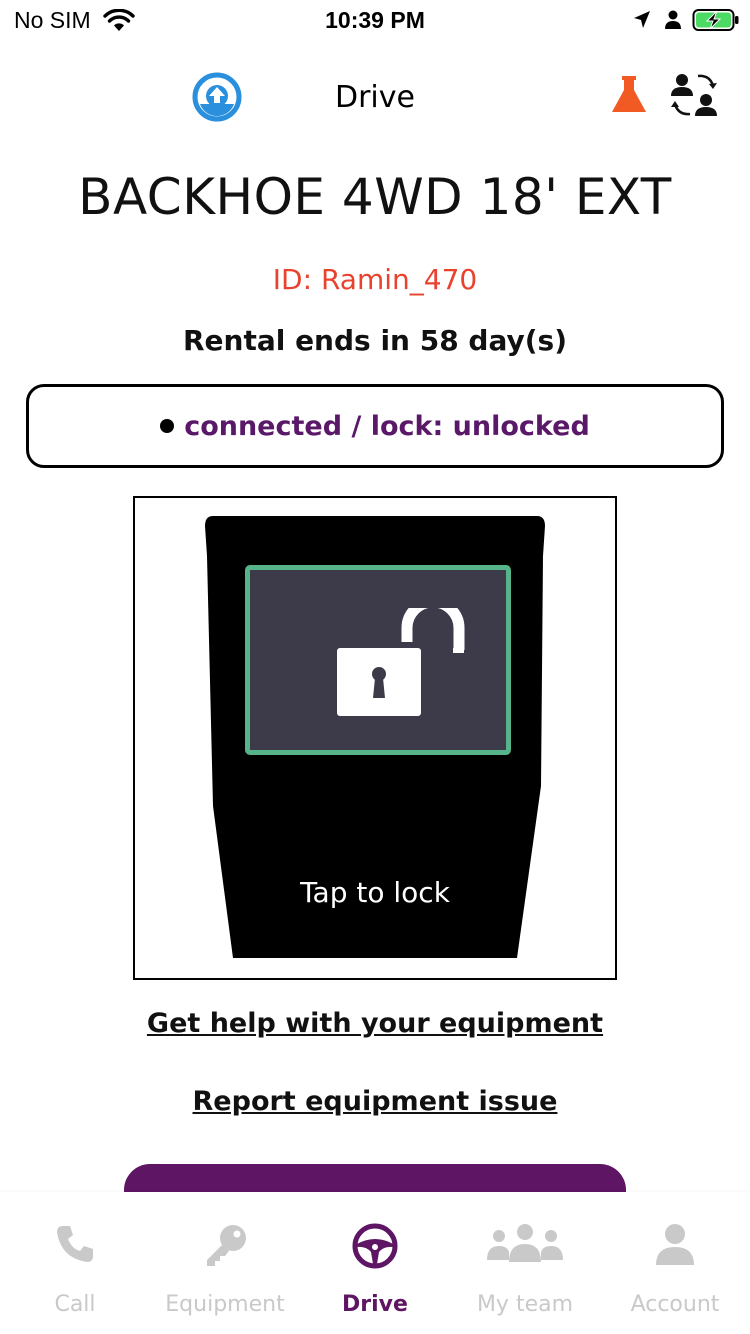  What do you see at coordinates (673, 22) in the screenshot?
I see `person-icon` at bounding box center [673, 22].